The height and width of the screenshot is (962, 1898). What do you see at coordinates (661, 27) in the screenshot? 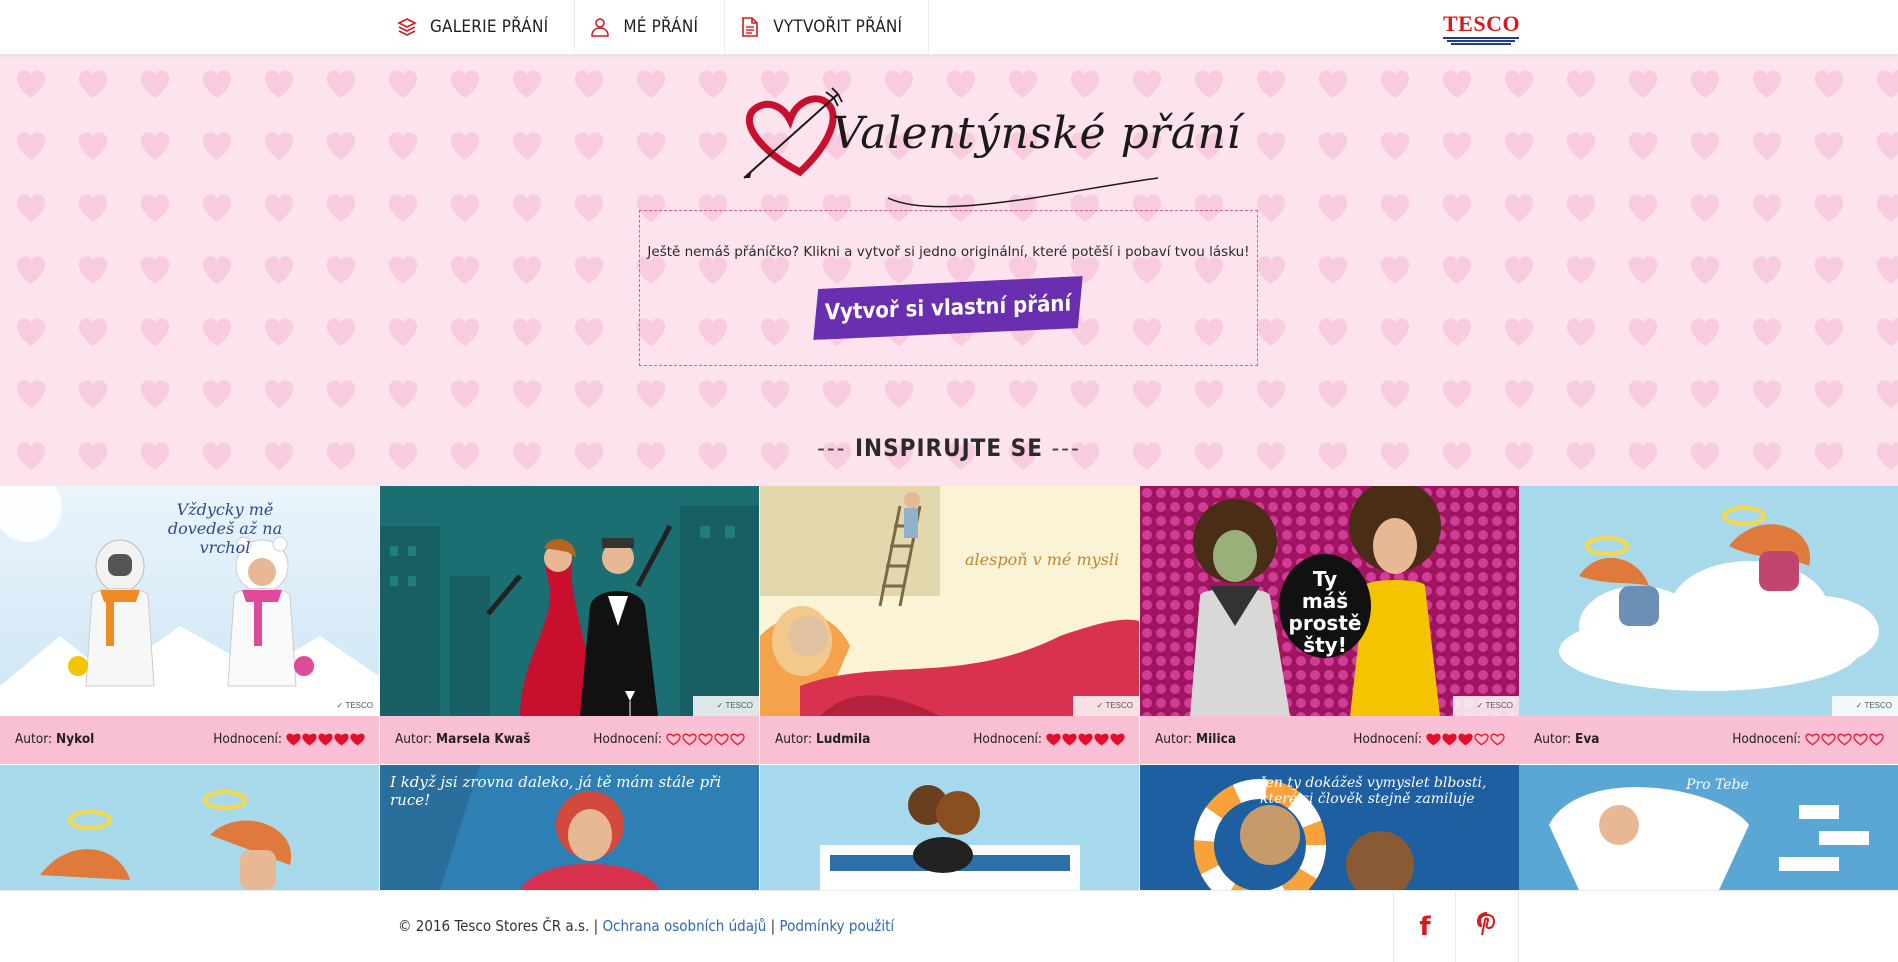
I see `nav-my-wishes-label: MÉ PŘÁNÍ` at bounding box center [661, 27].